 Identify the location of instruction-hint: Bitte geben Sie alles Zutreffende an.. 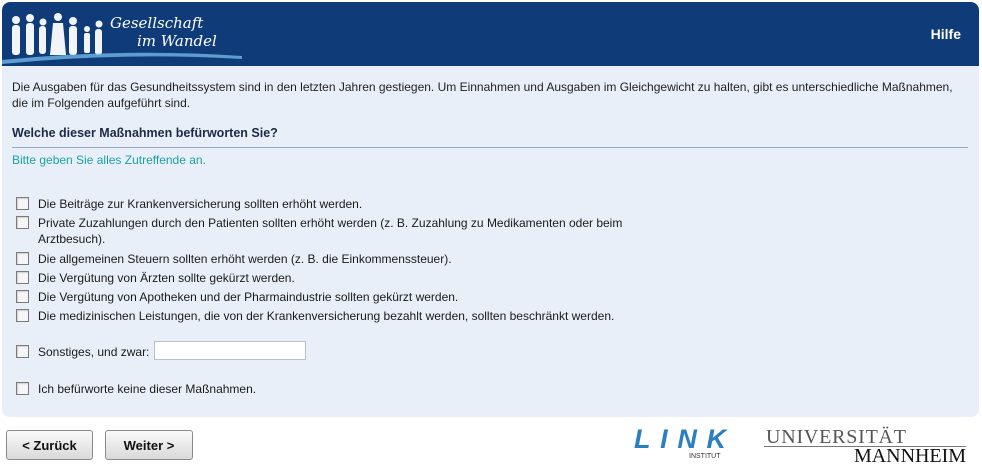
(109, 160).